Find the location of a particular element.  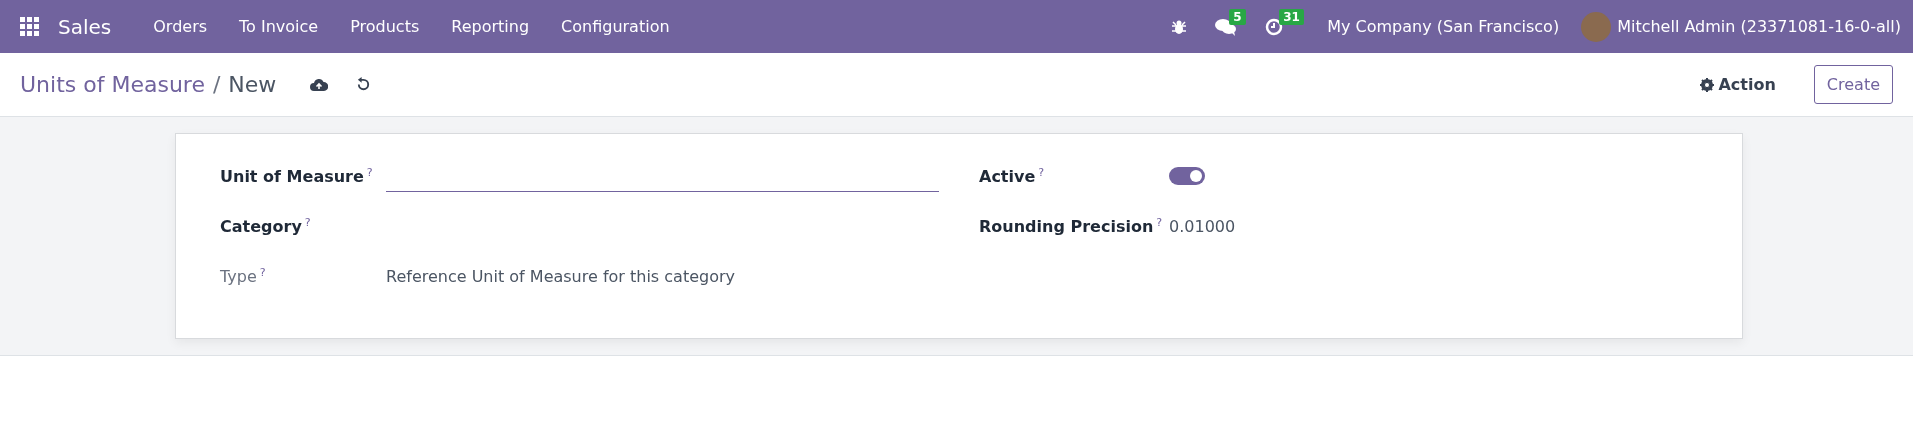

gear-icon is located at coordinates (1707, 84).